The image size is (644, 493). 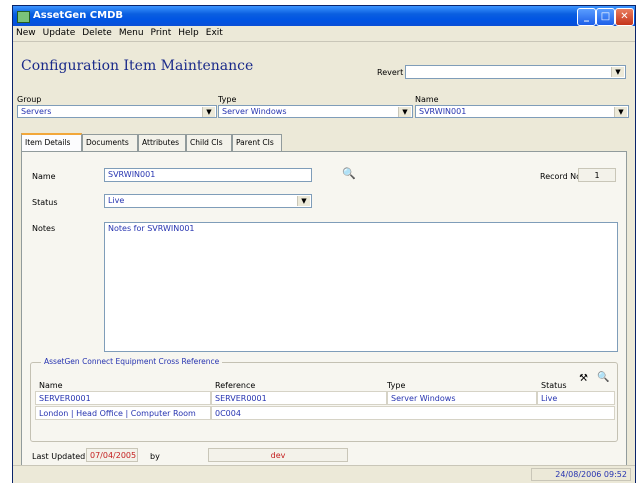 I want to click on revert-label: Revert, so click(x=390, y=72).